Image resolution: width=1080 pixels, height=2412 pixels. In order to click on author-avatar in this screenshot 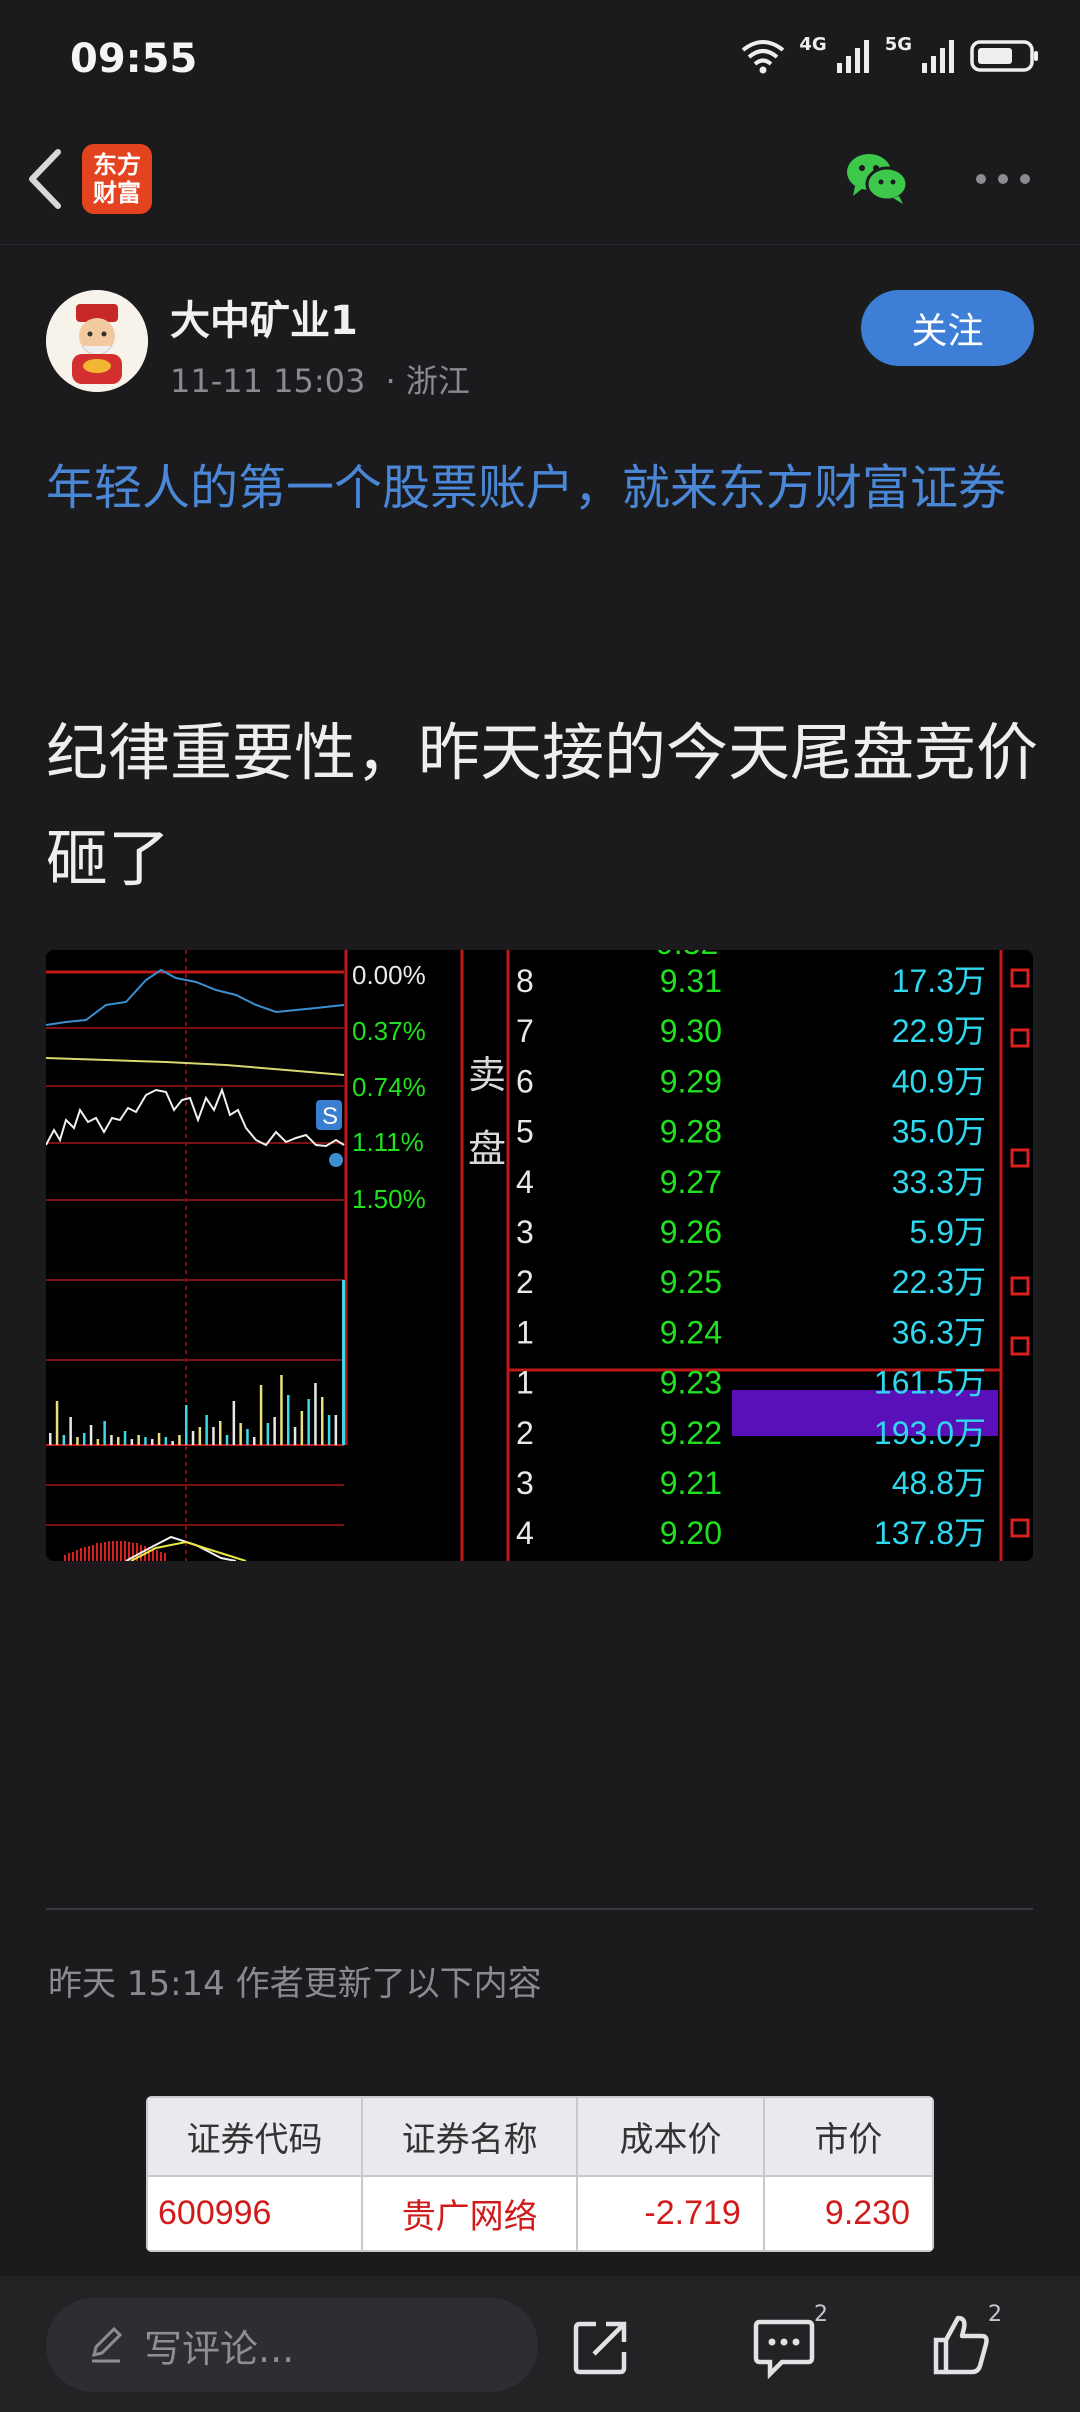, I will do `click(97, 341)`.